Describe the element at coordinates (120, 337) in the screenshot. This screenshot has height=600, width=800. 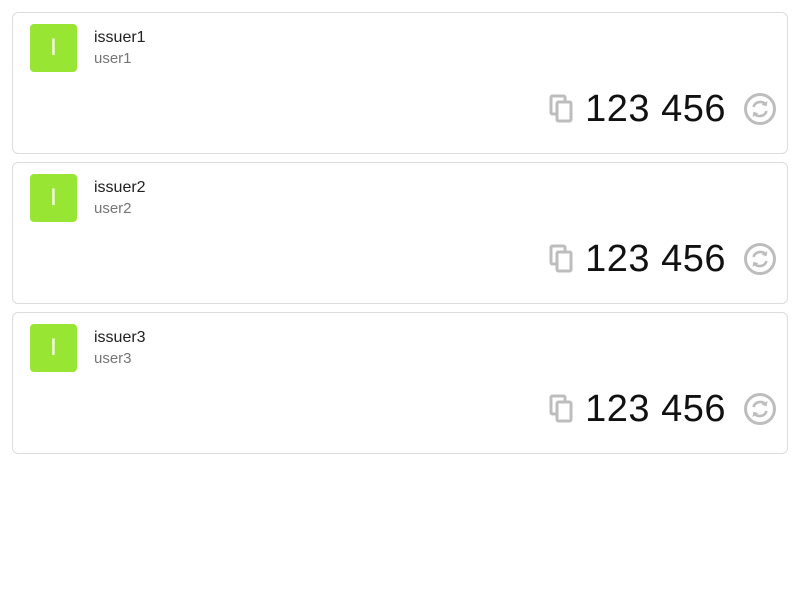
I see `issuer-name: issuer3` at that location.